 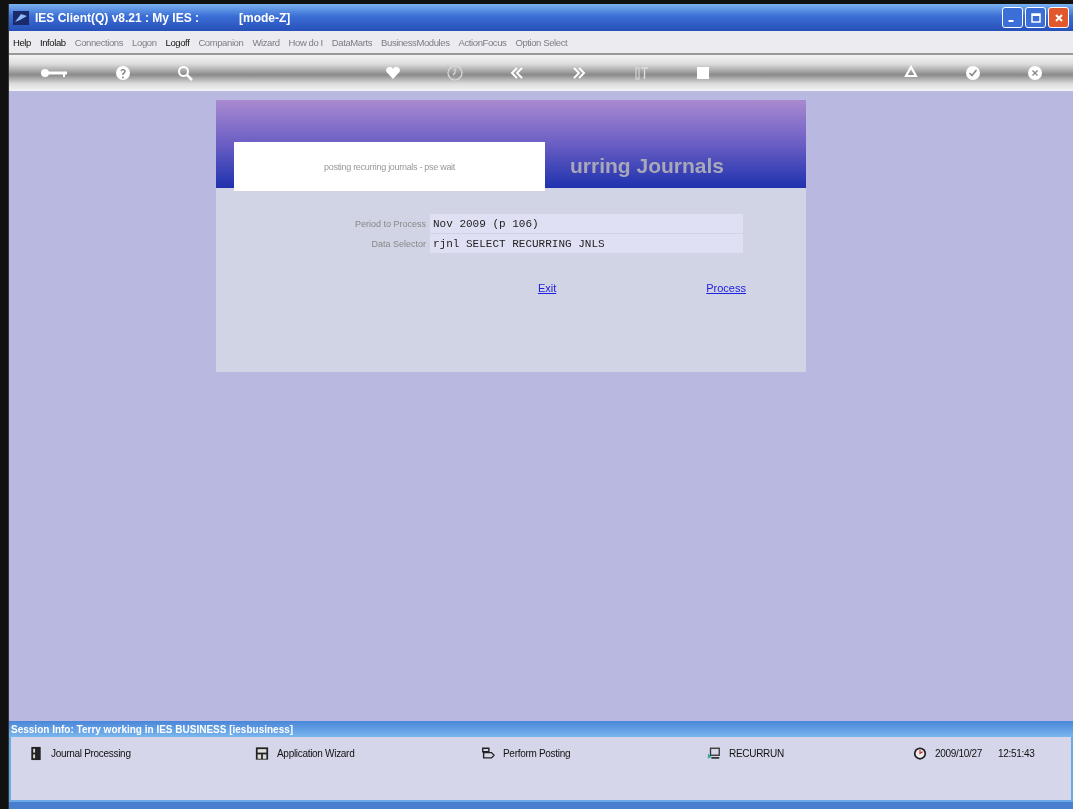 I want to click on status-time: 12:51:43, so click(x=1016, y=753).